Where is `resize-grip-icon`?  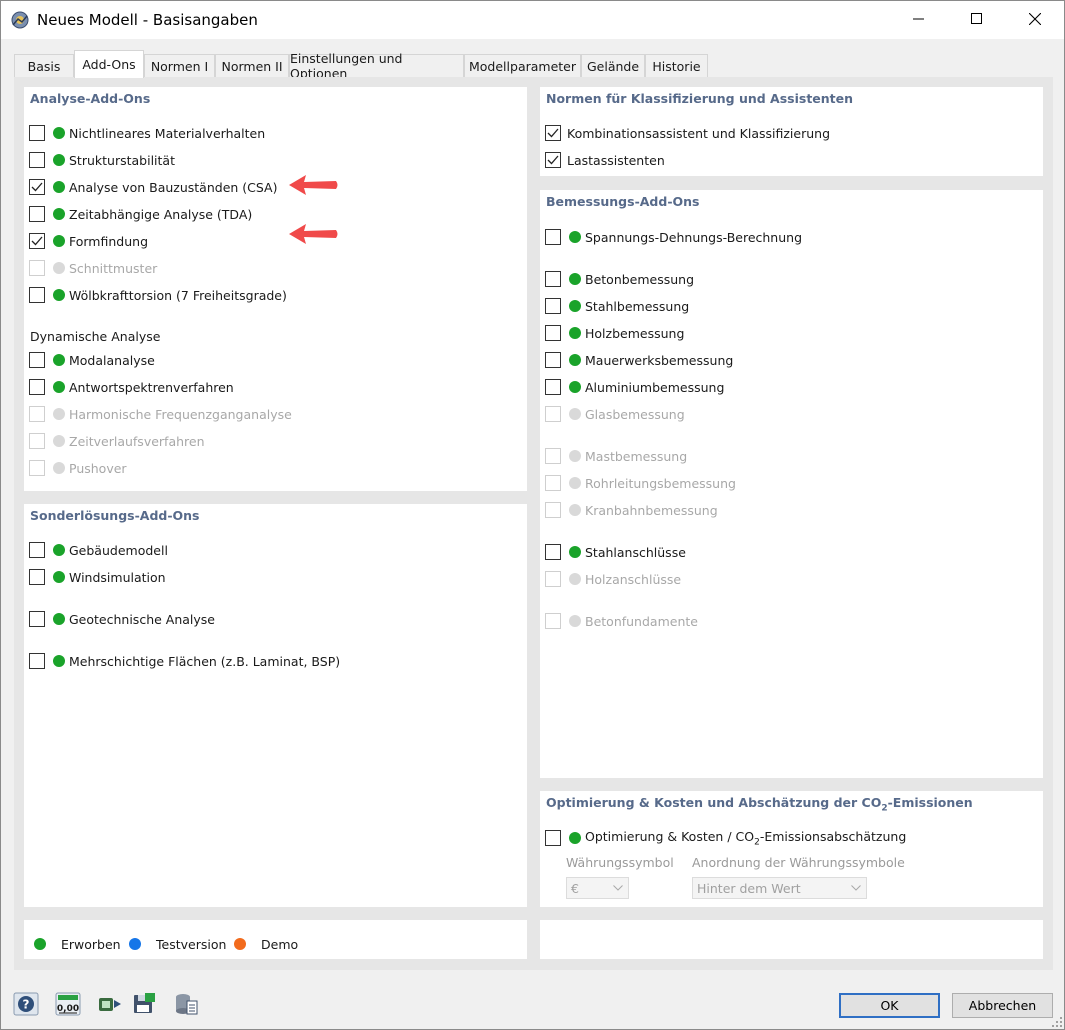
resize-grip-icon is located at coordinates (1057, 1022).